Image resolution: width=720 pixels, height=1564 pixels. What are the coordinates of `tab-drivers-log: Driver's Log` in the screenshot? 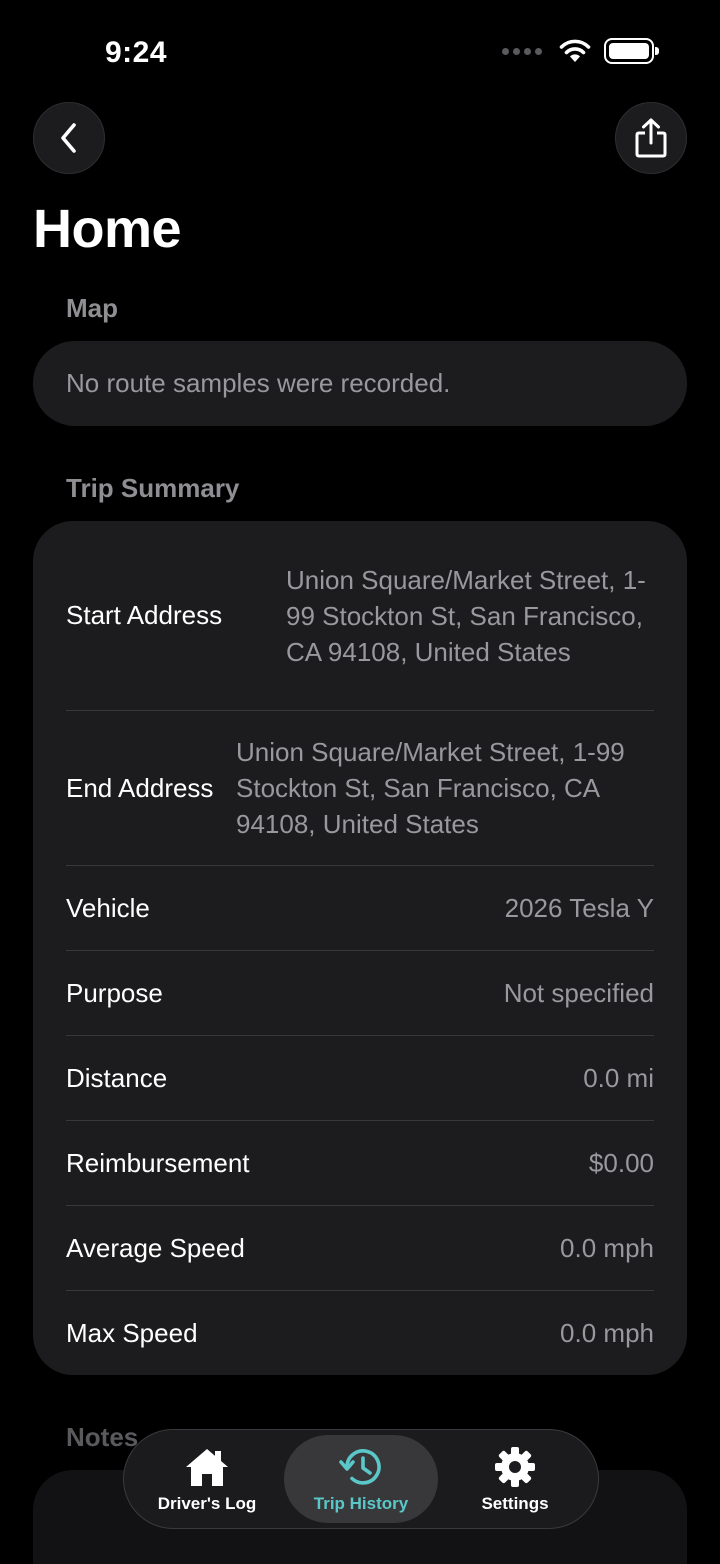 It's located at (207, 1479).